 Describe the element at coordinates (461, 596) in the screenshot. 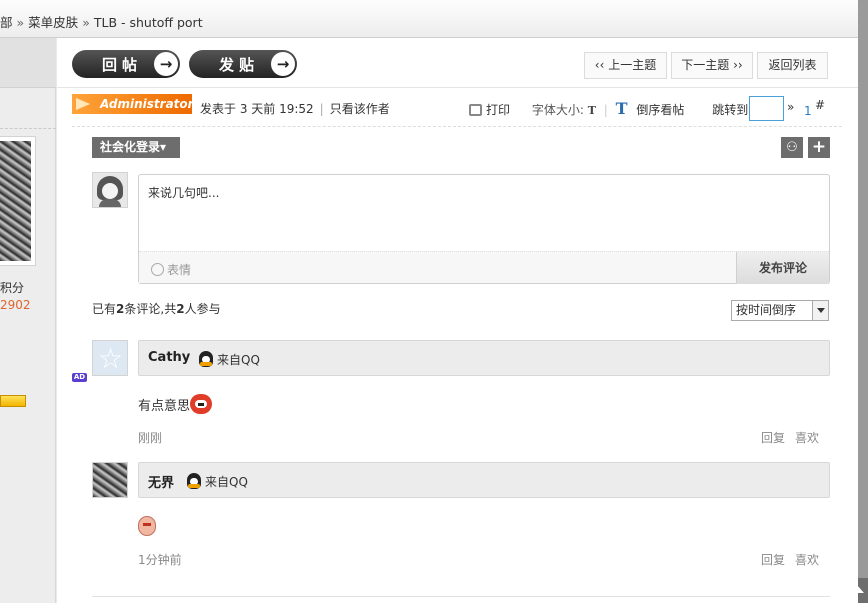

I see `comments-bottom-divider` at that location.